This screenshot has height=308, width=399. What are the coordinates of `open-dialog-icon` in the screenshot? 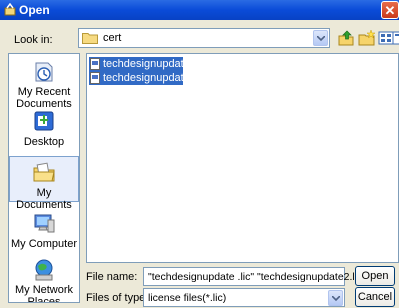 It's located at (10, 9).